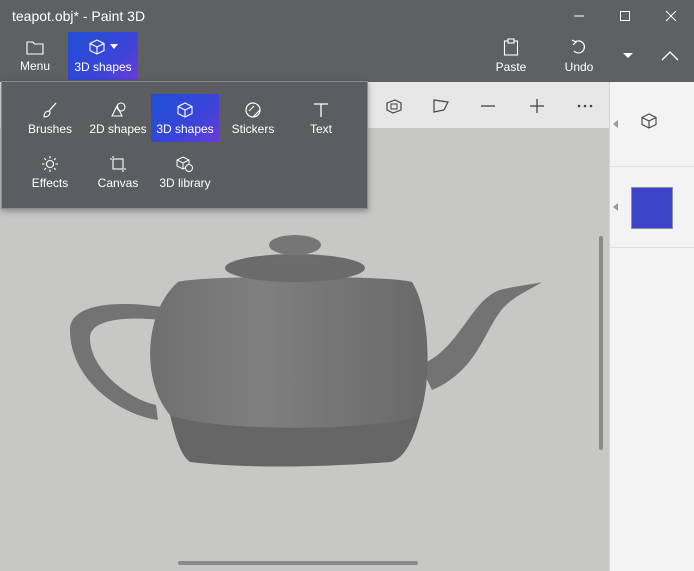 The width and height of the screenshot is (694, 571). I want to click on plus-icon, so click(537, 106).